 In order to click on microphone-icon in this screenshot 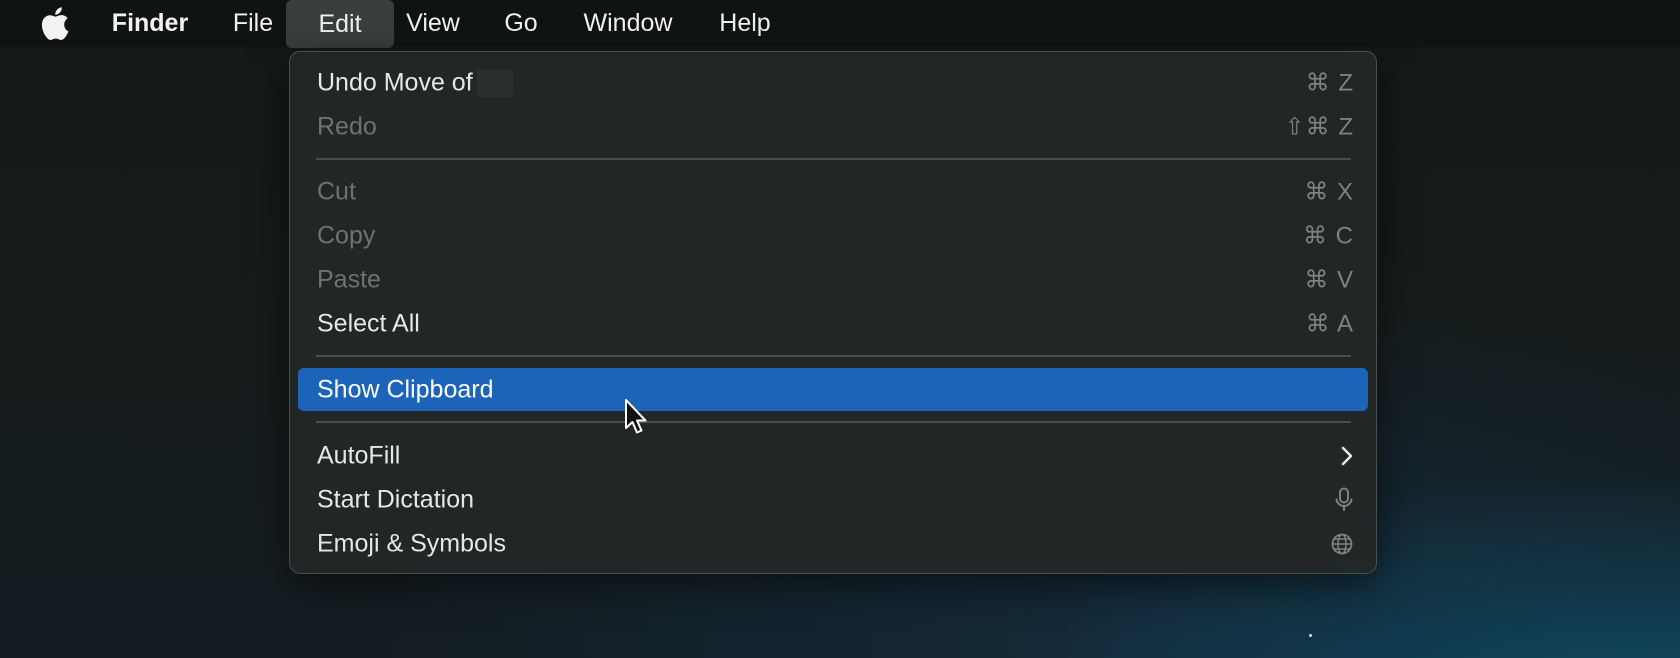, I will do `click(1344, 500)`.